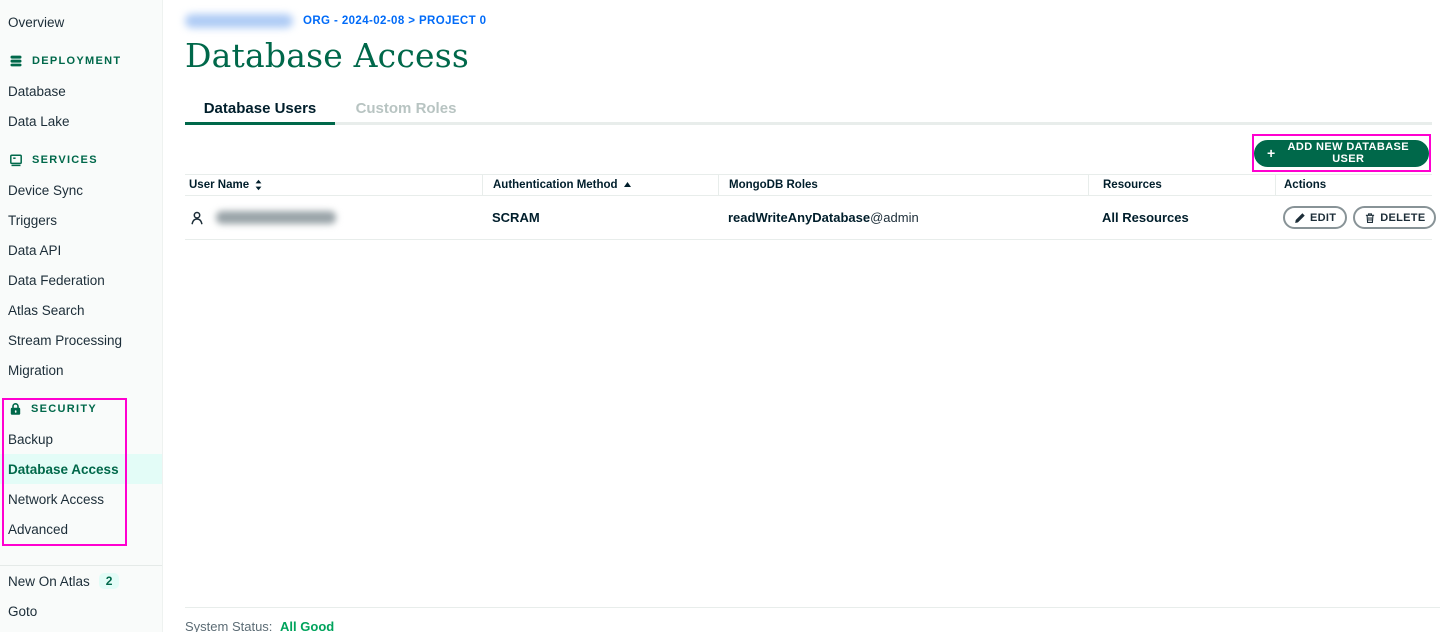  Describe the element at coordinates (327, 55) in the screenshot. I see `page-title: Database Access` at that location.